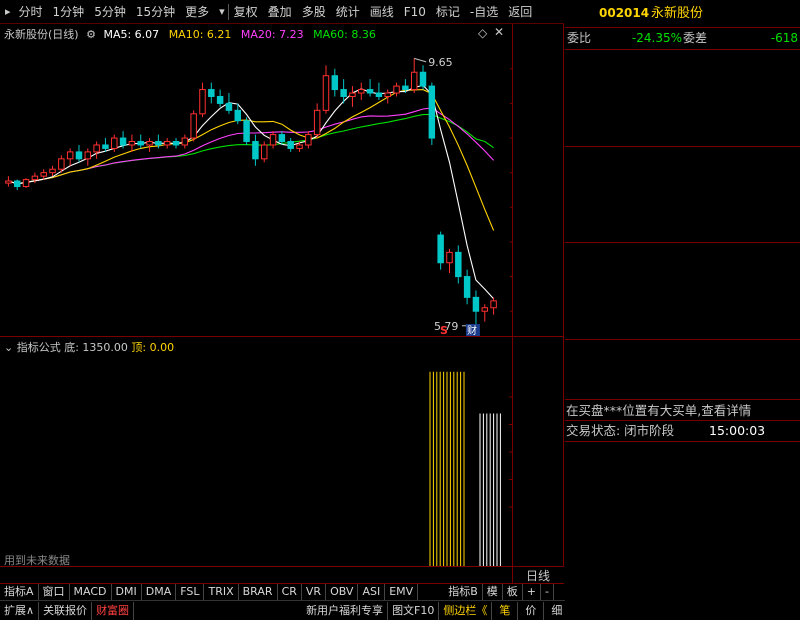 This screenshot has height=620, width=800. I want to click on multi-stock-button: 多股, so click(314, 12).